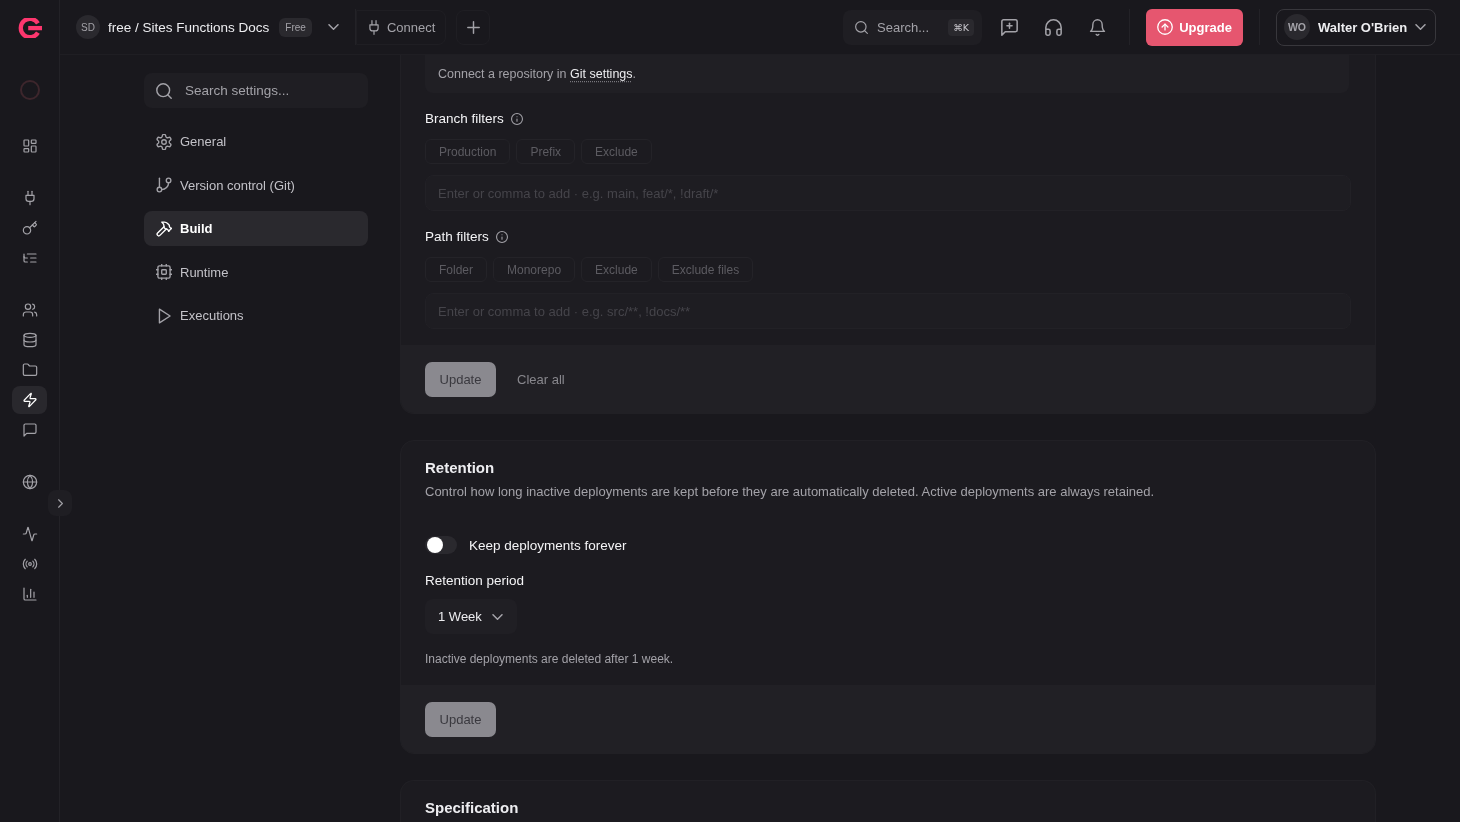  Describe the element at coordinates (29, 482) in the screenshot. I see `globe-icon` at that location.